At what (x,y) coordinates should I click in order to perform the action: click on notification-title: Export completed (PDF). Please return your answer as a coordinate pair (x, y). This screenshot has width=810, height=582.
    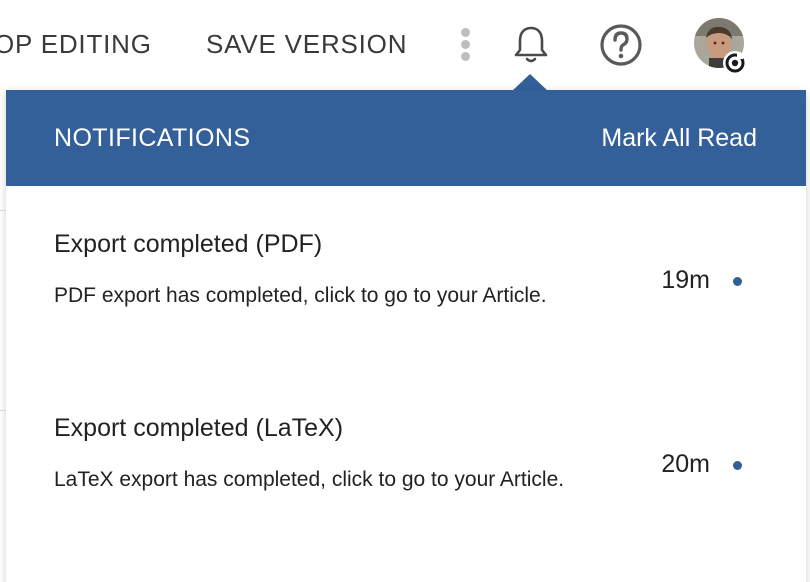
    Looking at the image, I should click on (188, 244).